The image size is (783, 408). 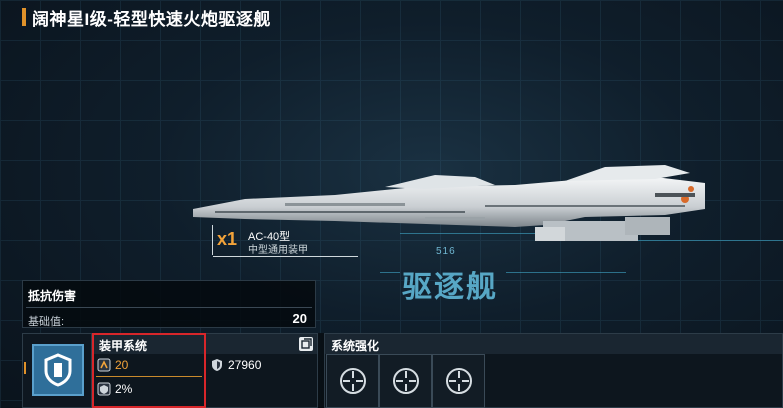 What do you see at coordinates (169, 304) in the screenshot?
I see `damage-resist-panel: 抵抗伤害 基础值: 20` at bounding box center [169, 304].